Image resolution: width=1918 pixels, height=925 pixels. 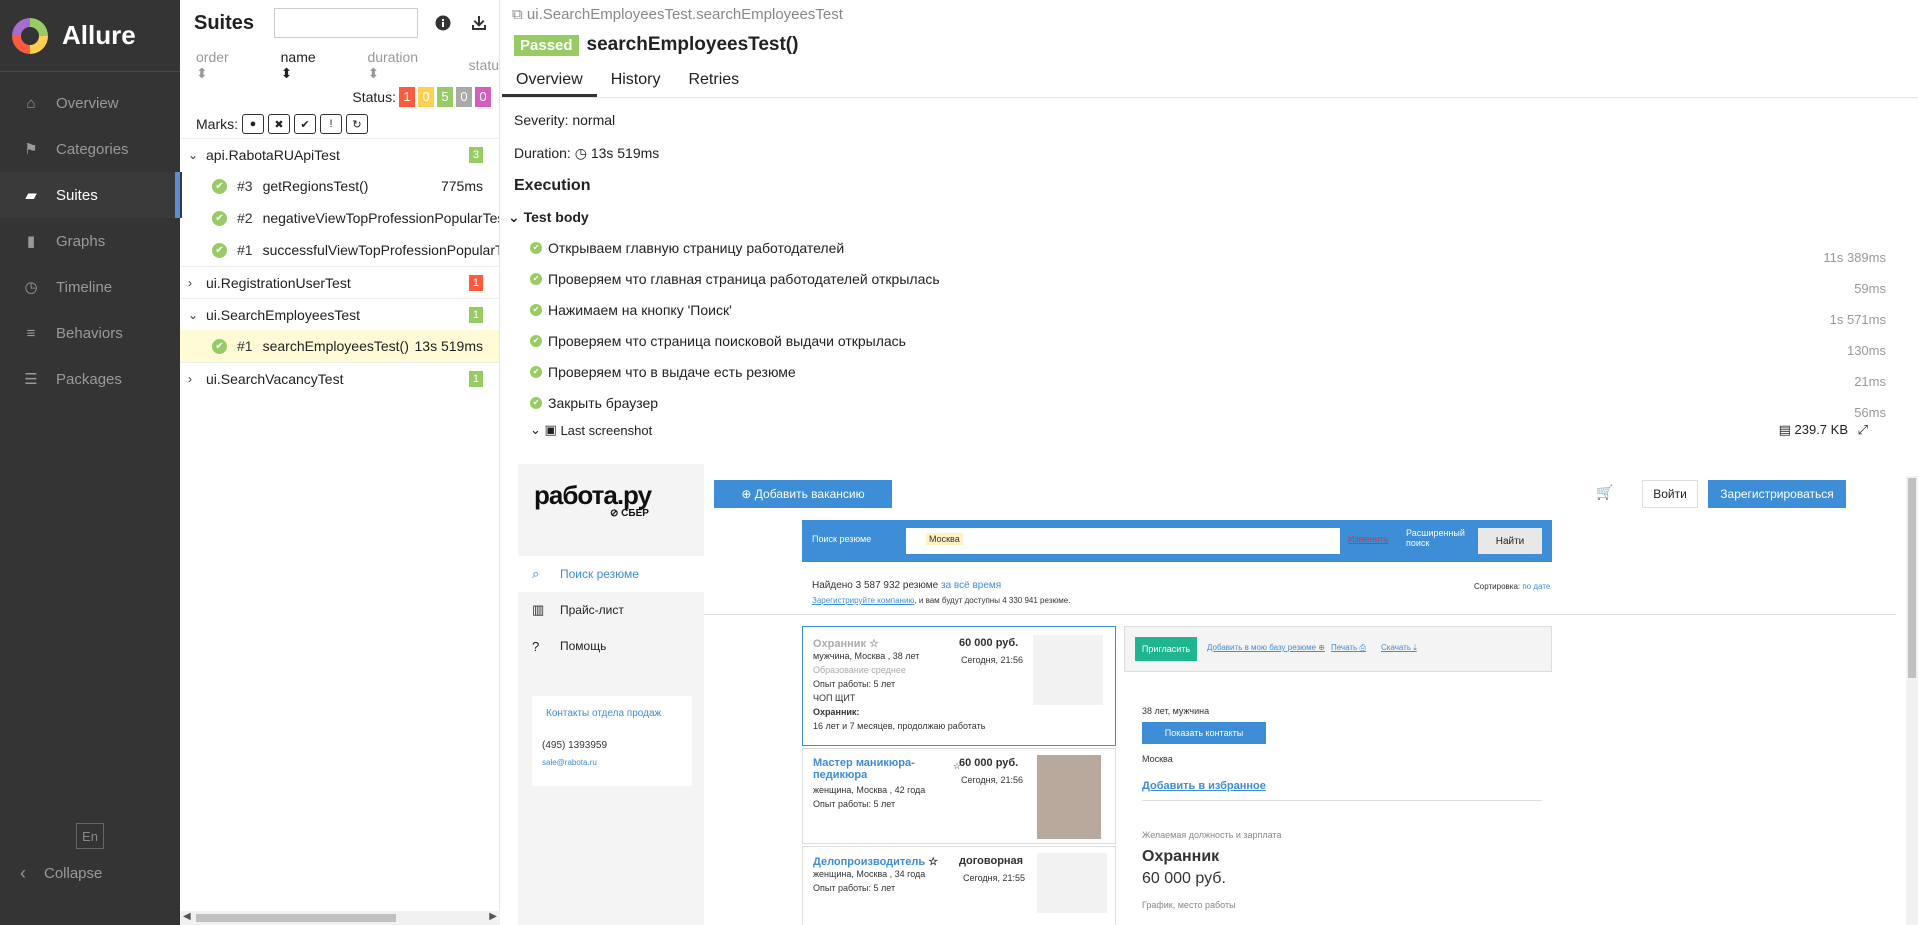 What do you see at coordinates (565, 120) in the screenshot?
I see `severity-row: Severity: normal` at bounding box center [565, 120].